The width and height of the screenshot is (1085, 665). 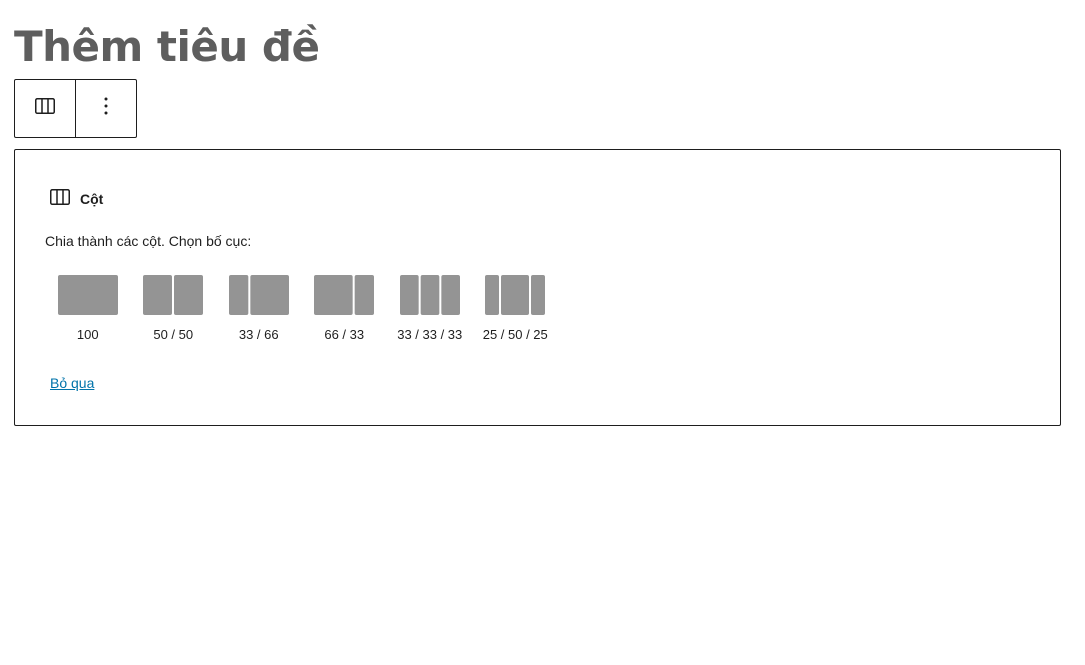 I want to click on variation-button: 25 / 50 / 25, so click(x=516, y=308).